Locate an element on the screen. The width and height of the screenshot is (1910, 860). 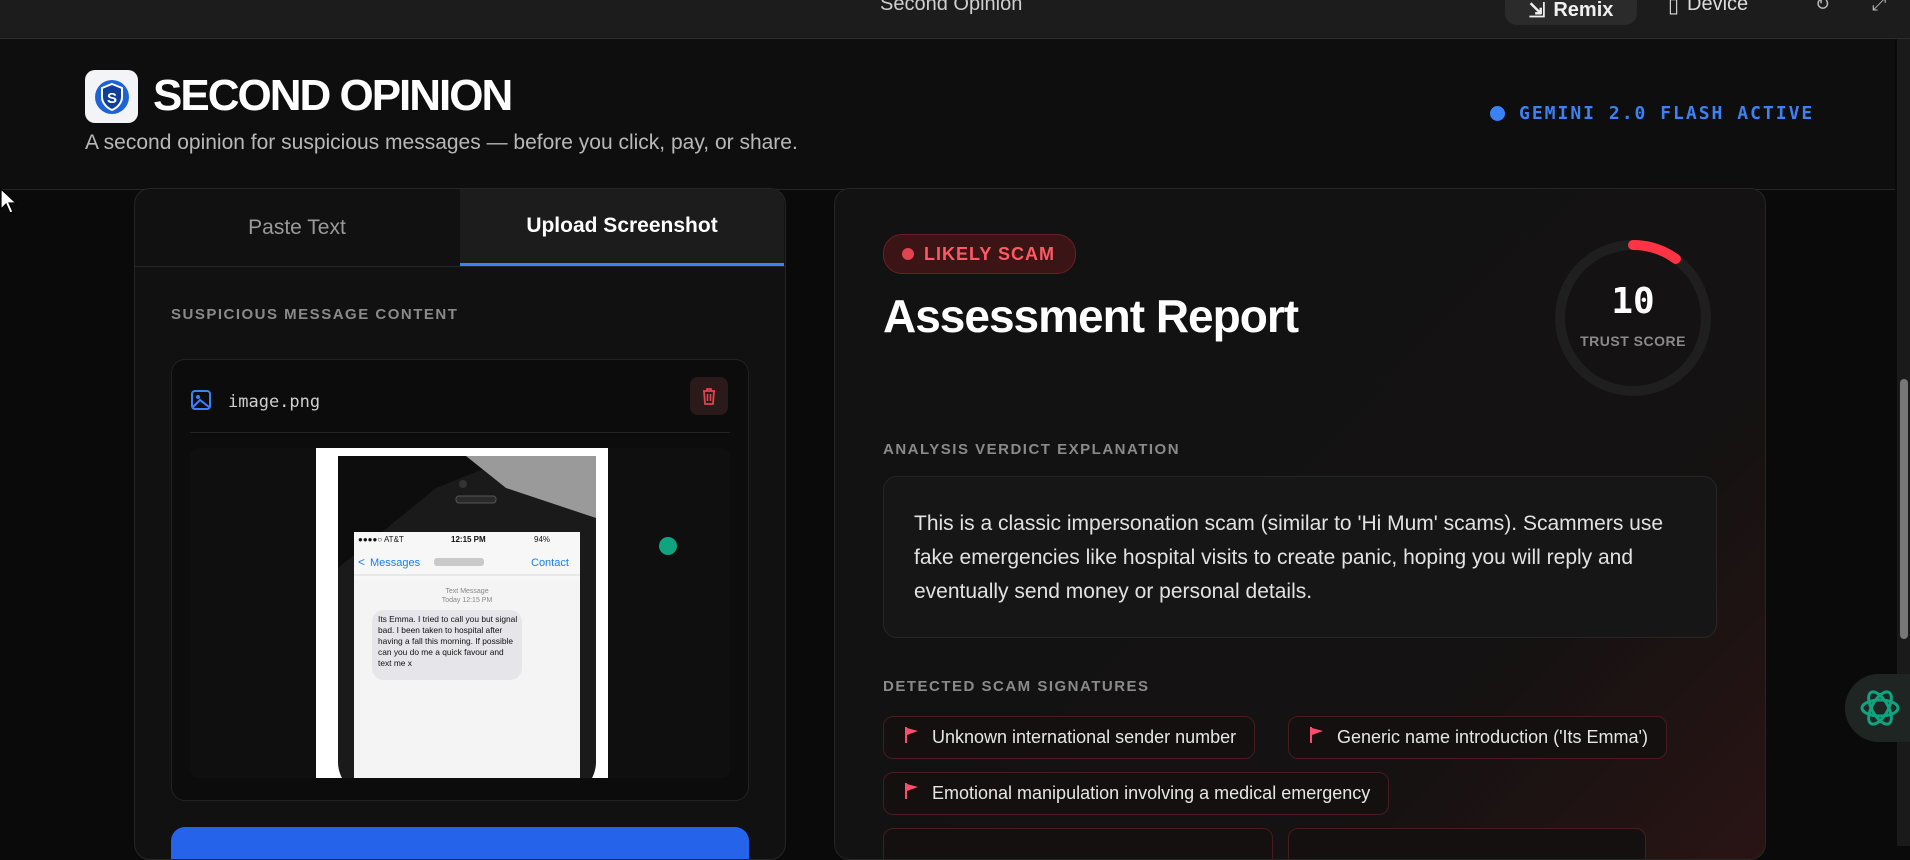
app-topbar: Second Opinion ⇲ Remix ▯ Device ↻ ⤢ is located at coordinates (955, 19).